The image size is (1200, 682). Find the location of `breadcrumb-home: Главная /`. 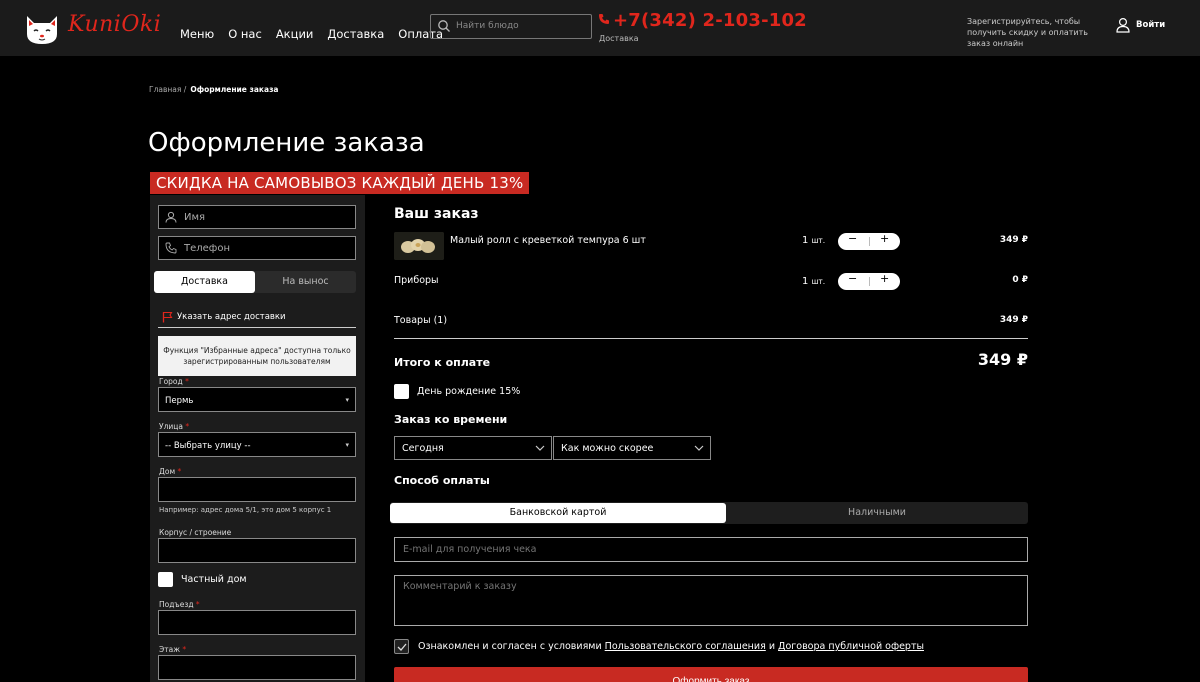

breadcrumb-home: Главная / is located at coordinates (167, 89).